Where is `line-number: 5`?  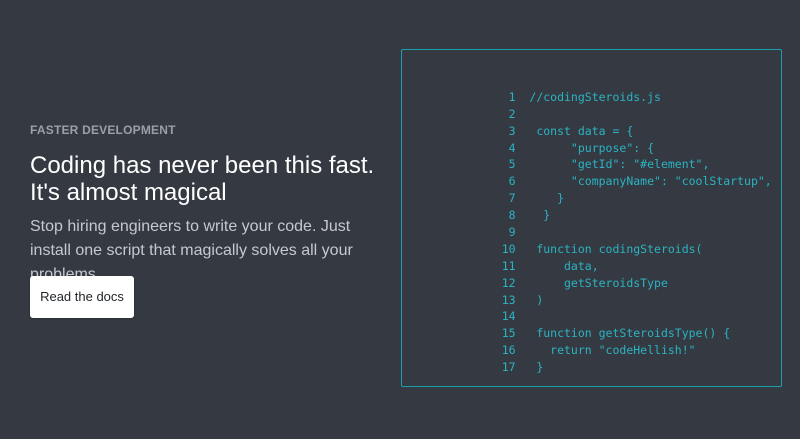
line-number: 5 is located at coordinates (512, 164).